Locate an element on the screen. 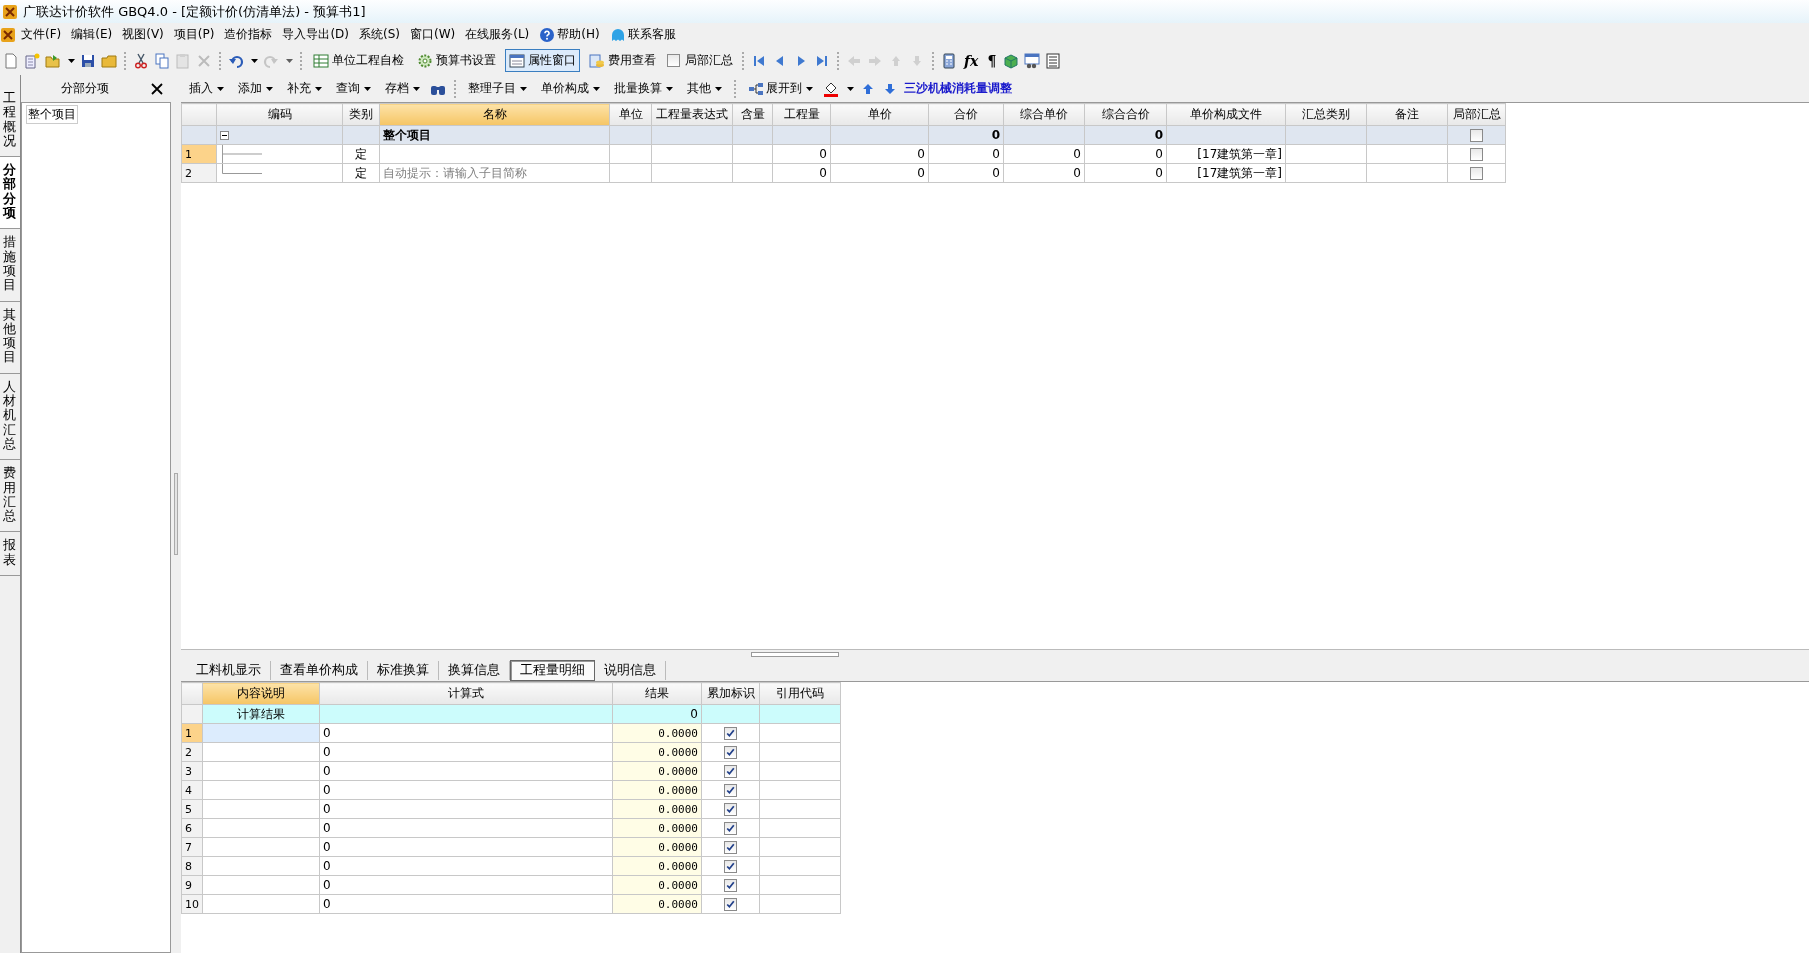  column-header: 引用代码 is located at coordinates (800, 693).